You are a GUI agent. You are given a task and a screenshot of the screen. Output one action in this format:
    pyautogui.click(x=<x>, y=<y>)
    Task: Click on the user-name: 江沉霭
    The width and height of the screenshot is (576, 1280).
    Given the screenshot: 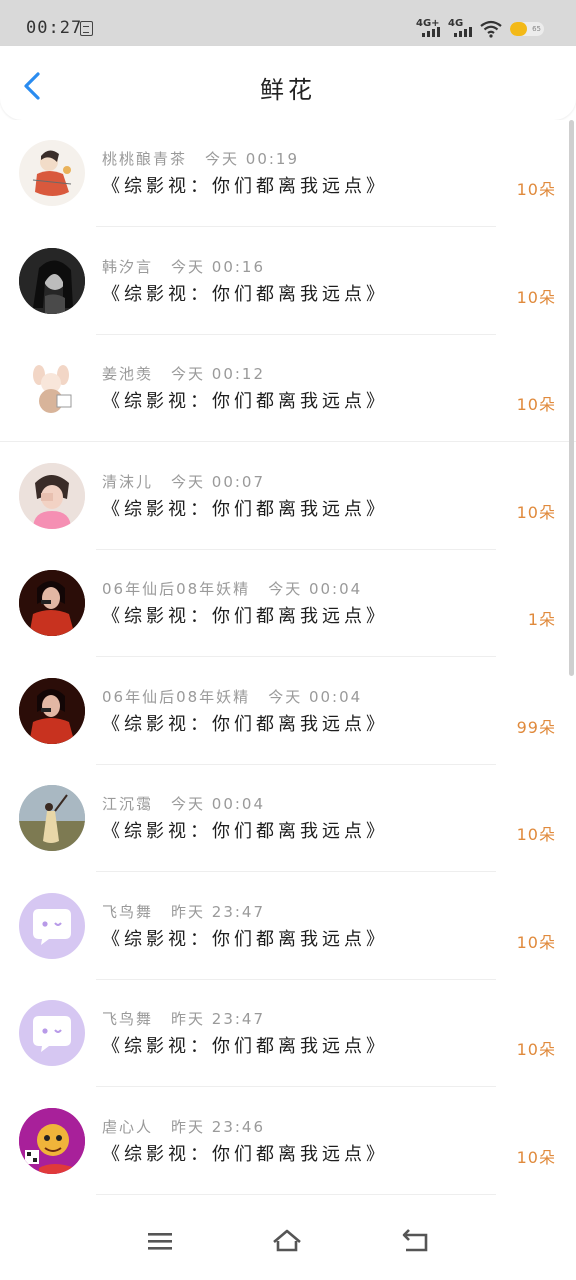 What is the action you would take?
    pyautogui.click(x=128, y=804)
    